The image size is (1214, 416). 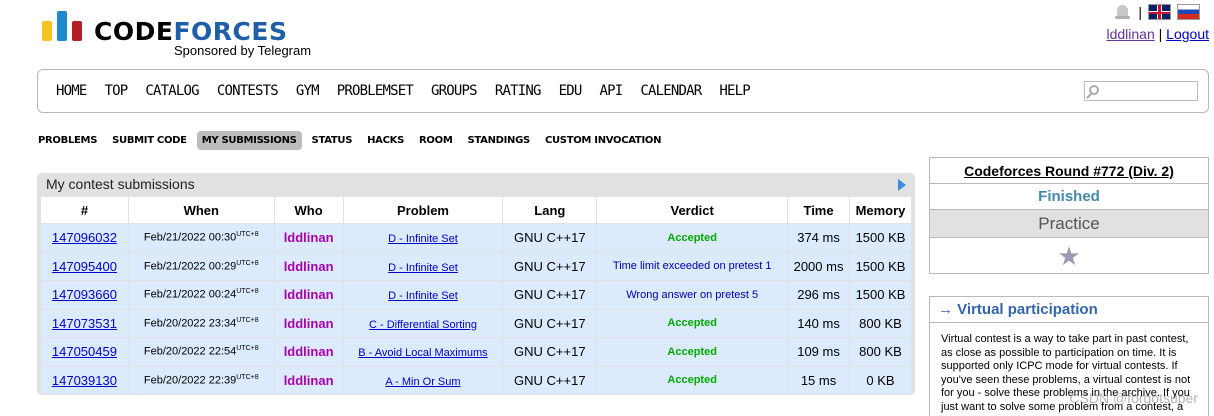 I want to click on submenu-item-custom-invocation: CUSTOM INVOCATION, so click(x=603, y=140).